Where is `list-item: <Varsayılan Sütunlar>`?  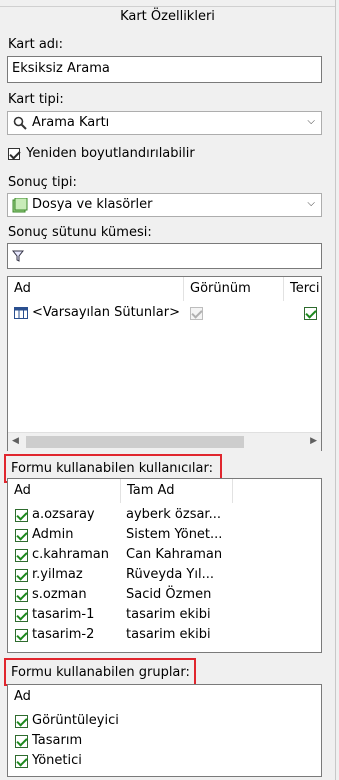
list-item: <Varsayılan Sütunlar> is located at coordinates (164, 313).